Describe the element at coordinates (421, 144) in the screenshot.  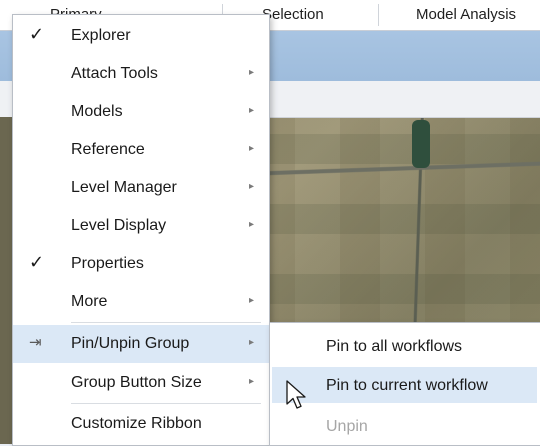
I see `map-pond` at that location.